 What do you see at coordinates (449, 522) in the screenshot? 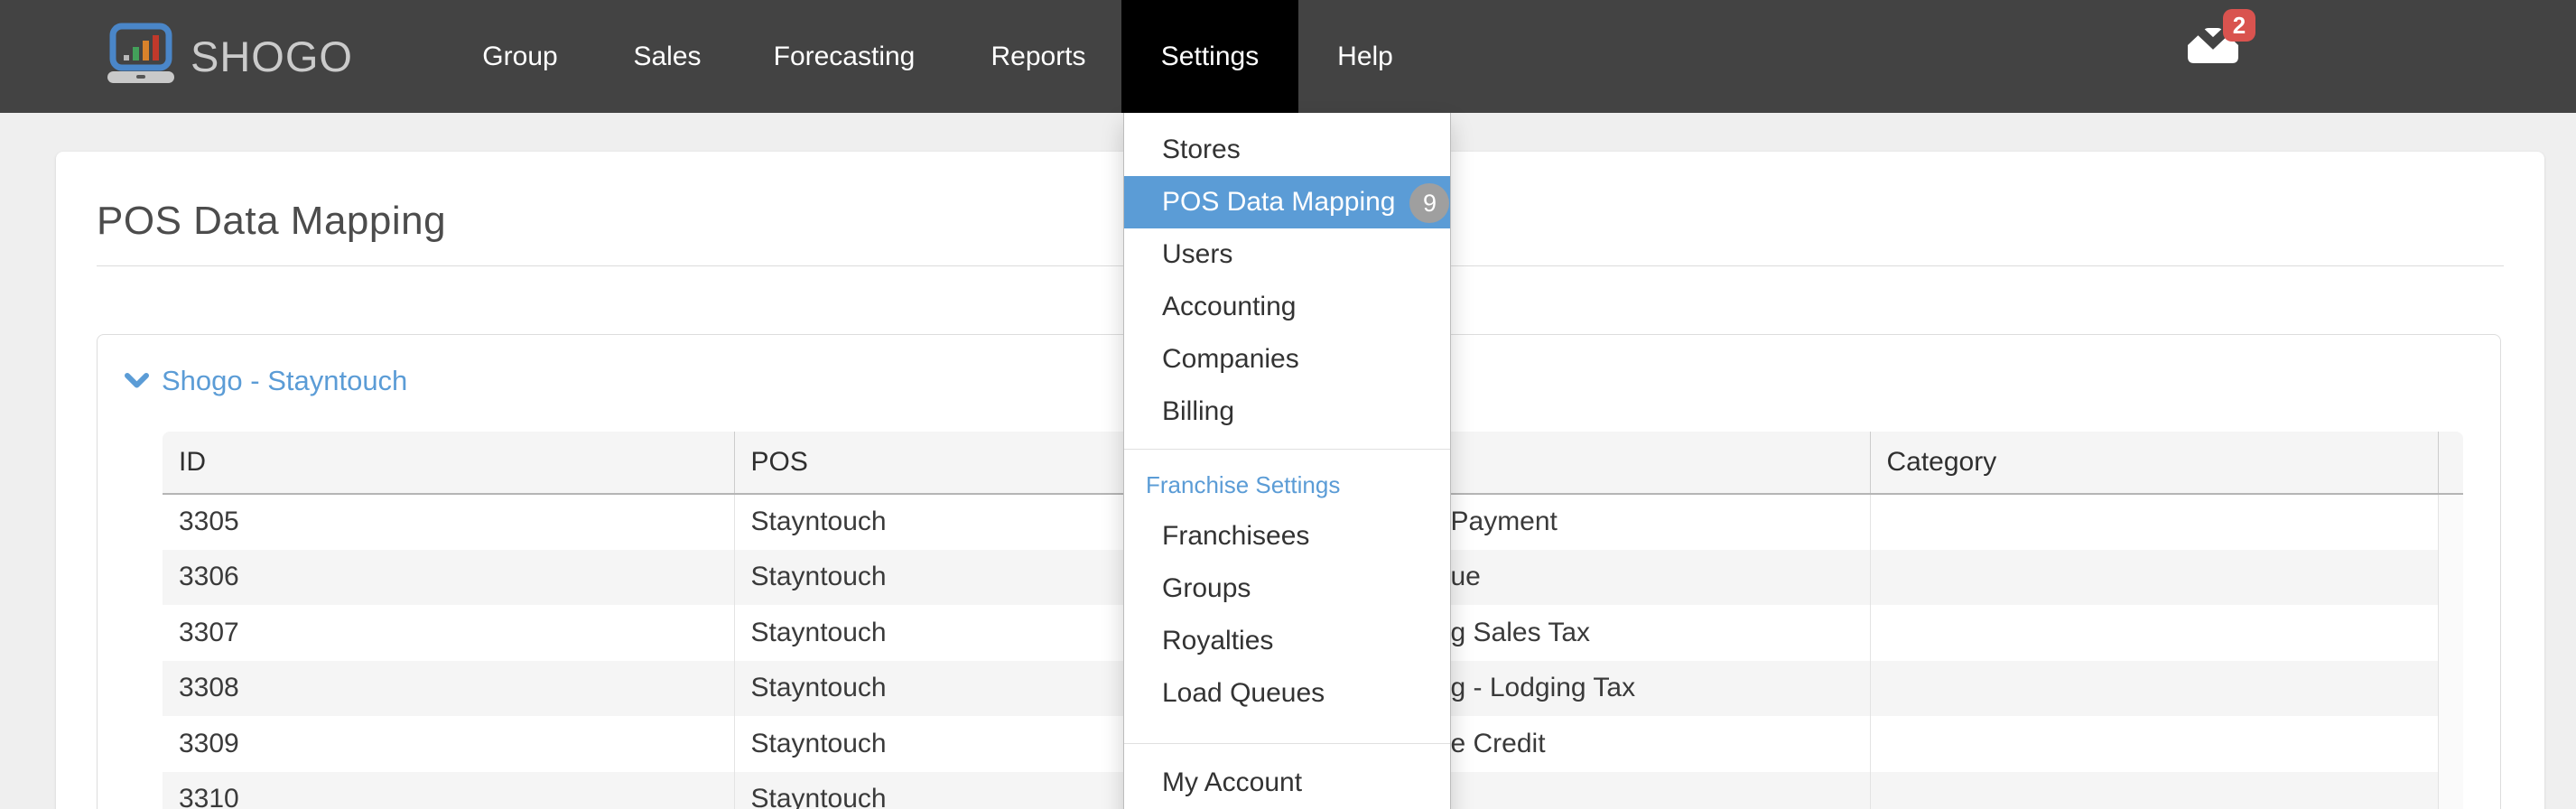
I see `cell-id: 3305` at bounding box center [449, 522].